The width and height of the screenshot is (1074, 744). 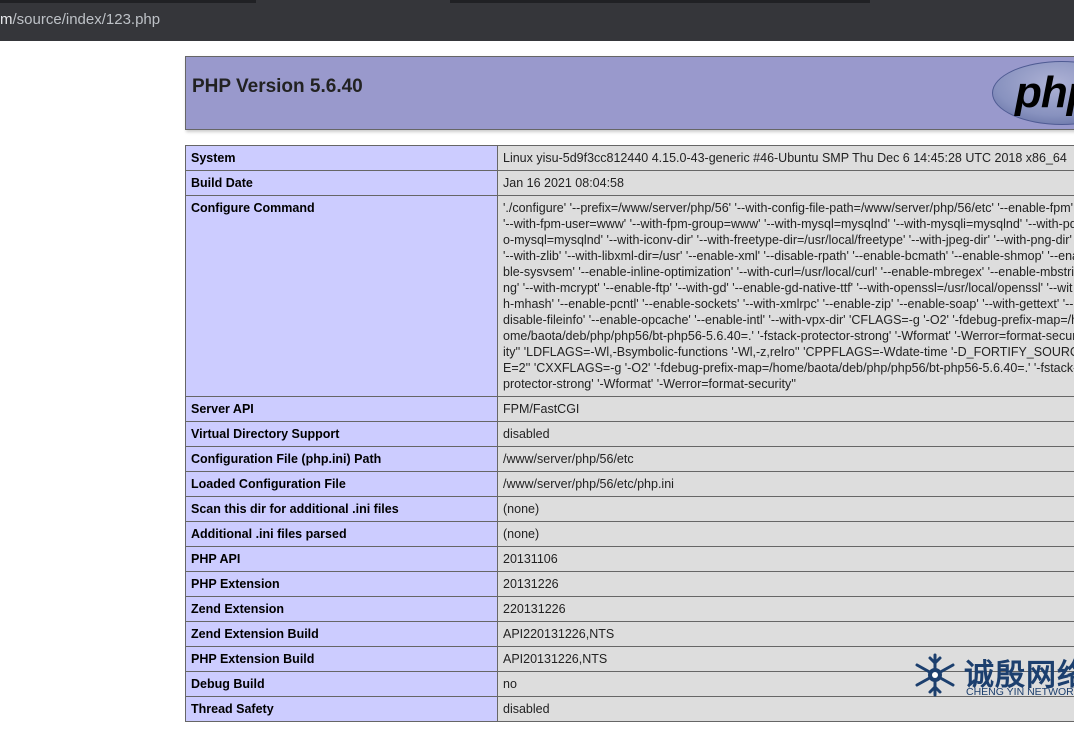 What do you see at coordinates (341, 459) in the screenshot?
I see `row-key: Configuration File (php.ini) Path` at bounding box center [341, 459].